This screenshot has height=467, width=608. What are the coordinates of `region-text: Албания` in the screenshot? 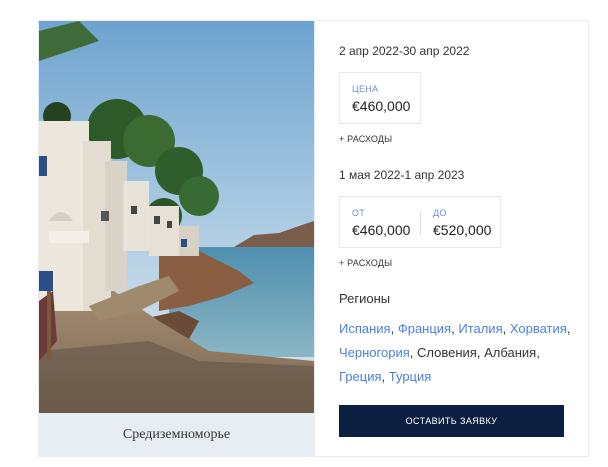 It's located at (510, 352).